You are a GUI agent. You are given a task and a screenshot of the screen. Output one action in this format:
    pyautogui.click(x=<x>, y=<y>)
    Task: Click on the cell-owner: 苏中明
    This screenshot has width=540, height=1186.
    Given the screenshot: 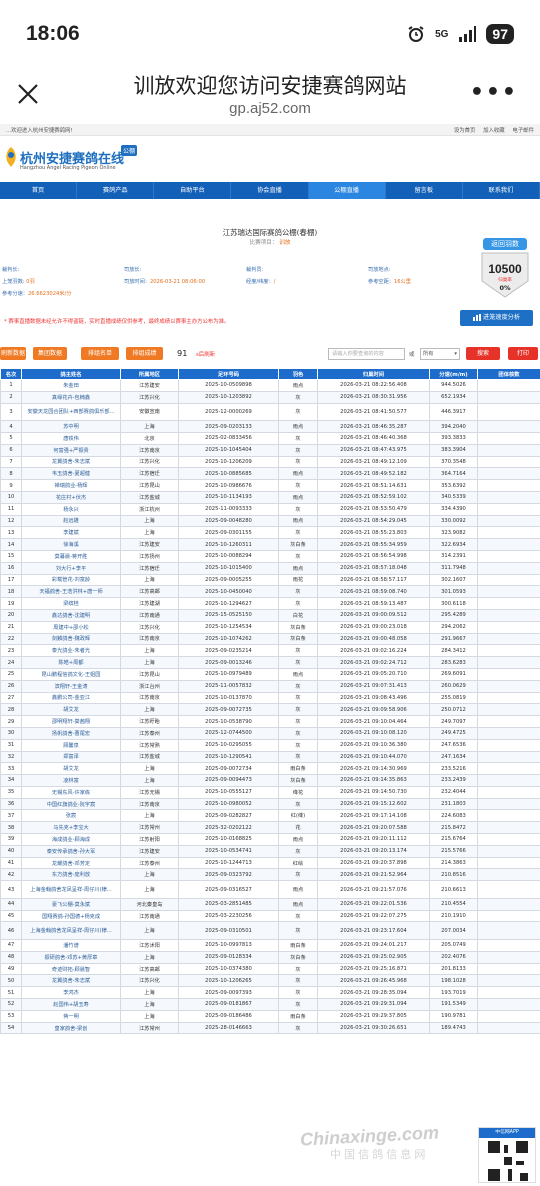 What is the action you would take?
    pyautogui.click(x=71, y=426)
    